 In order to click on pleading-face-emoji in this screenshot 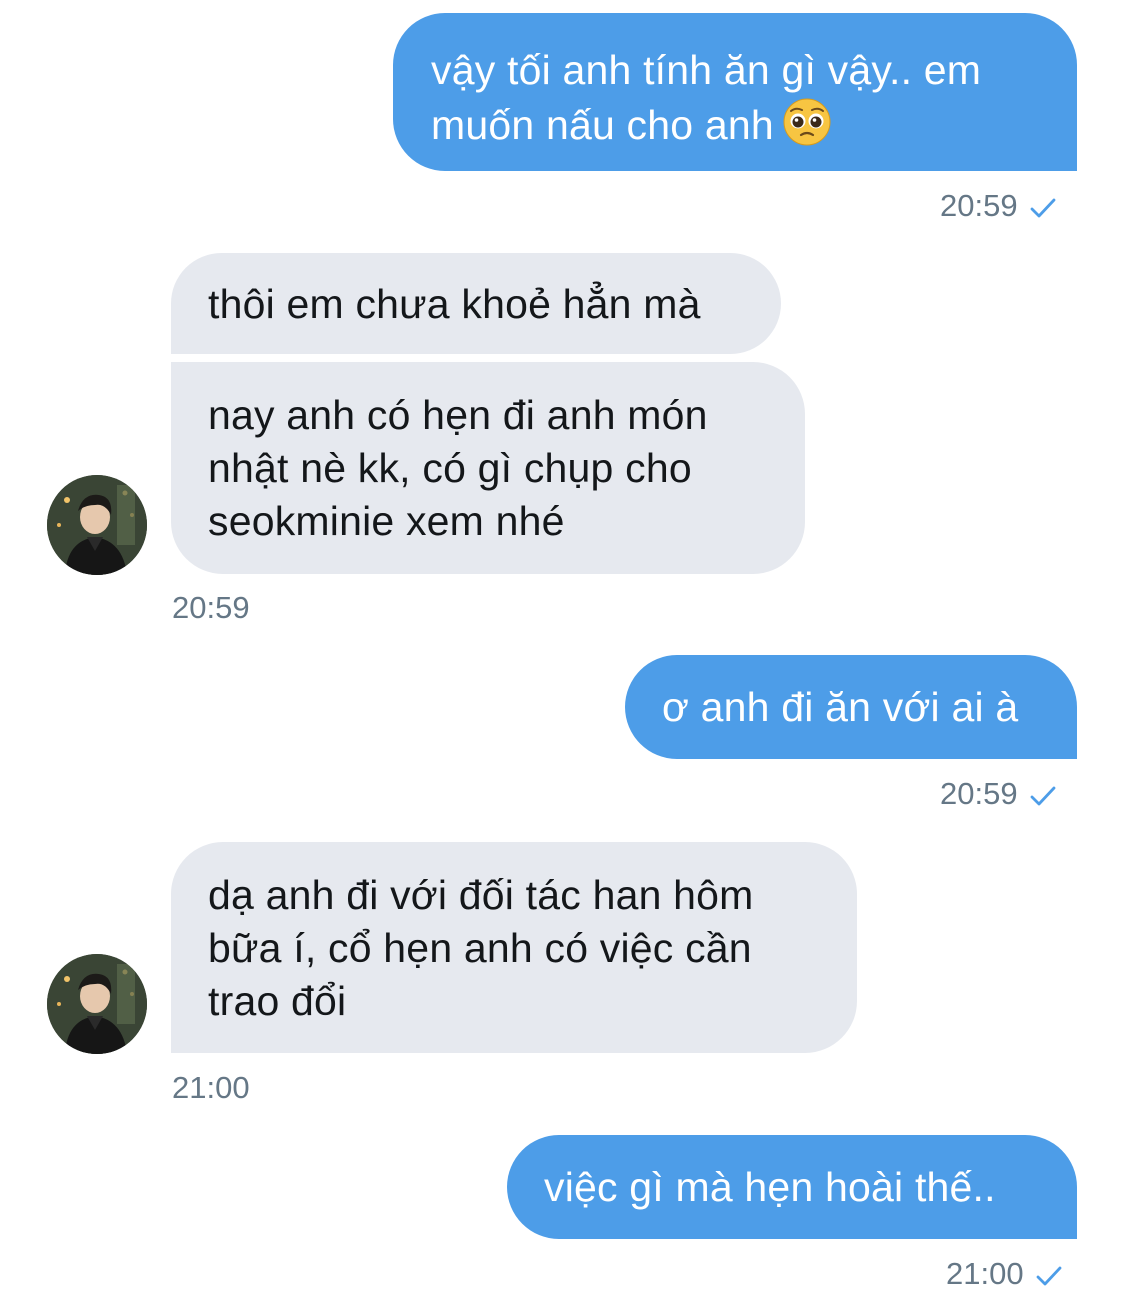, I will do `click(807, 122)`.